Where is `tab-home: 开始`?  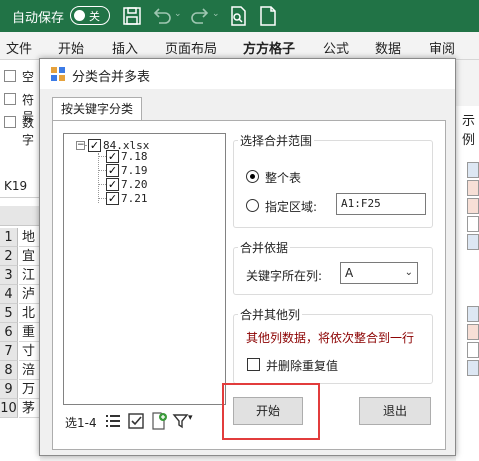
tab-home: 开始 is located at coordinates (71, 47).